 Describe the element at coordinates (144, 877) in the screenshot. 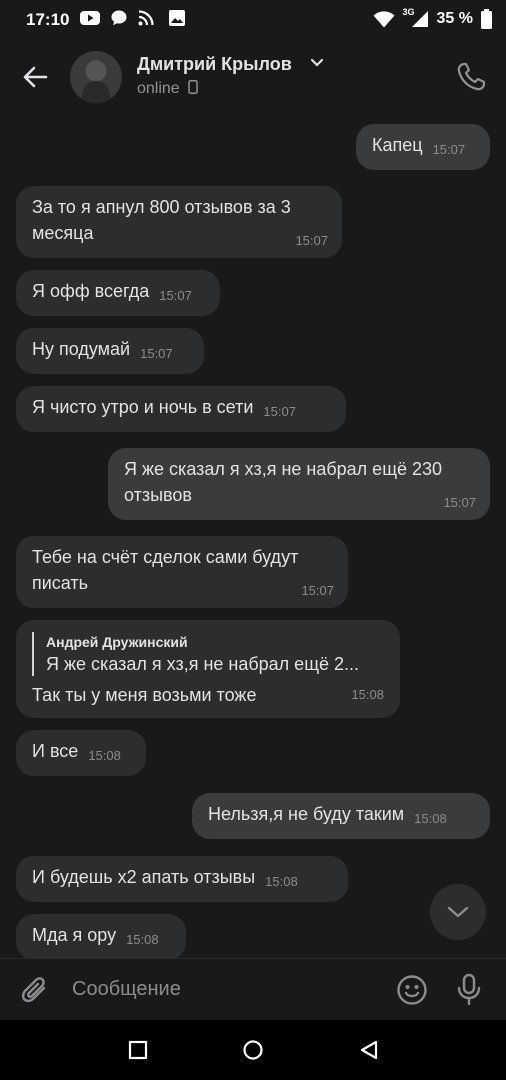

I see `message-text: И будешь х2 апать отзывы` at that location.